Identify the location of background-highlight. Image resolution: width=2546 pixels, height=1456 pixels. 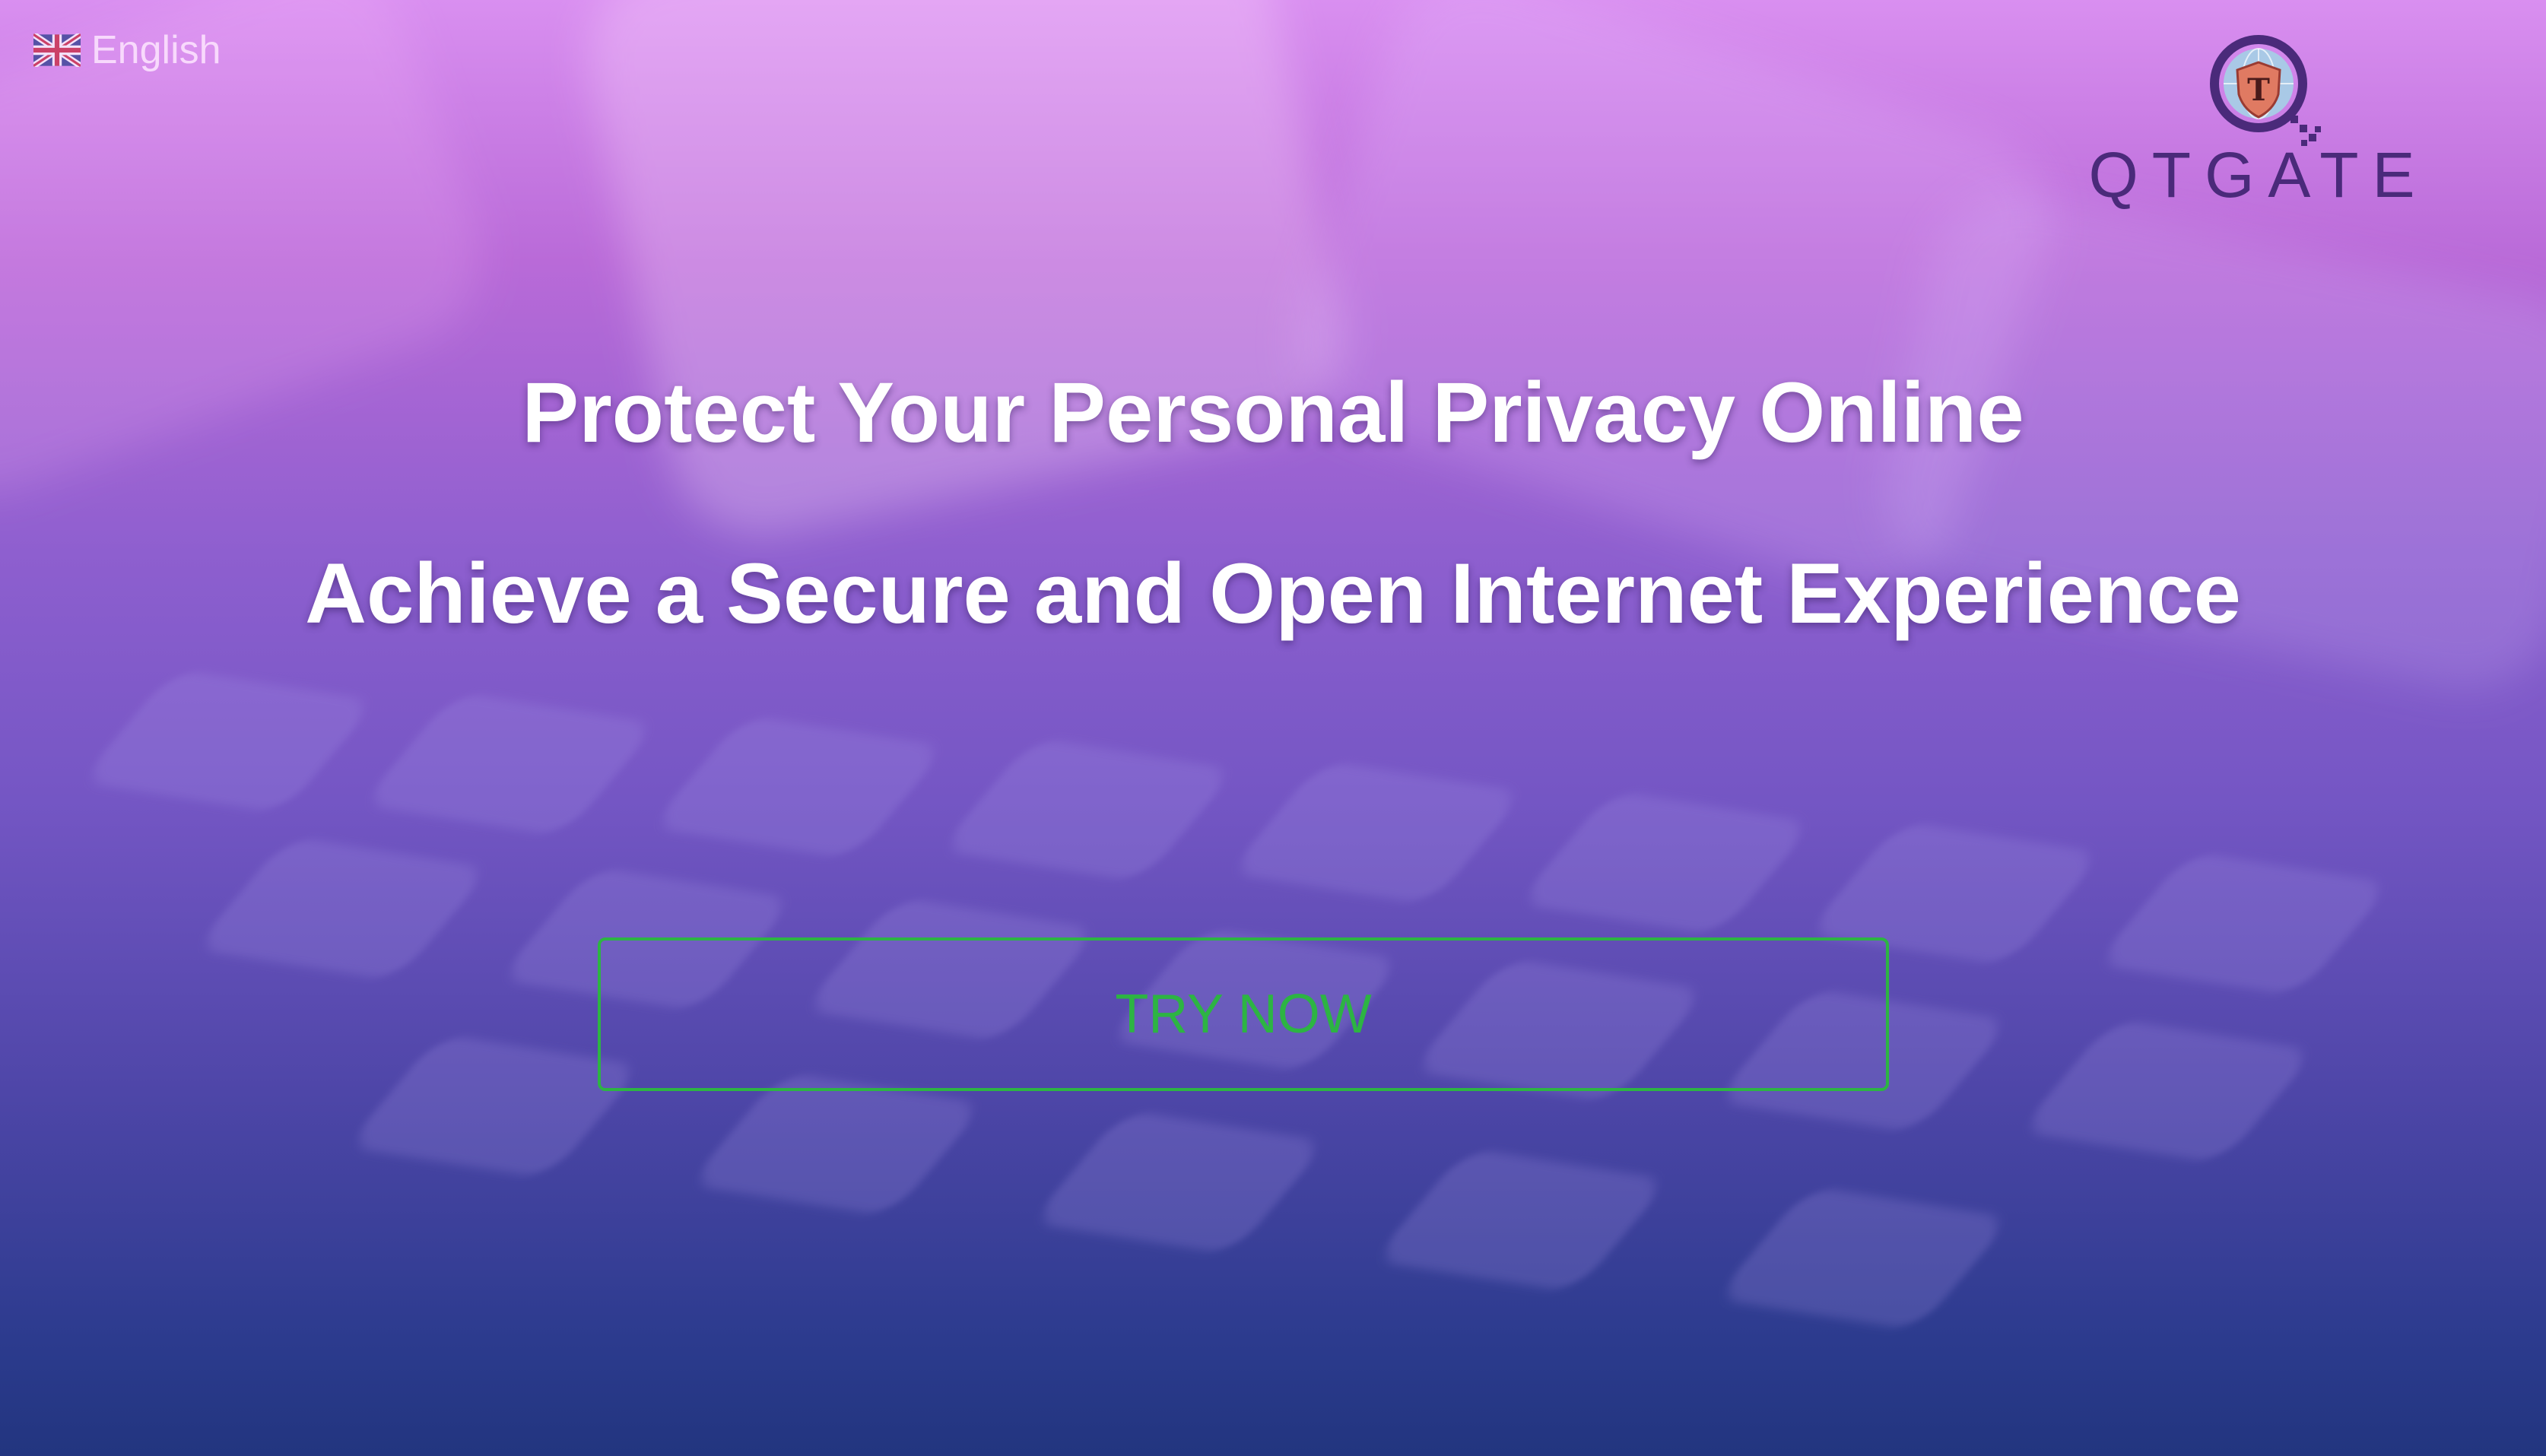
(965, 276).